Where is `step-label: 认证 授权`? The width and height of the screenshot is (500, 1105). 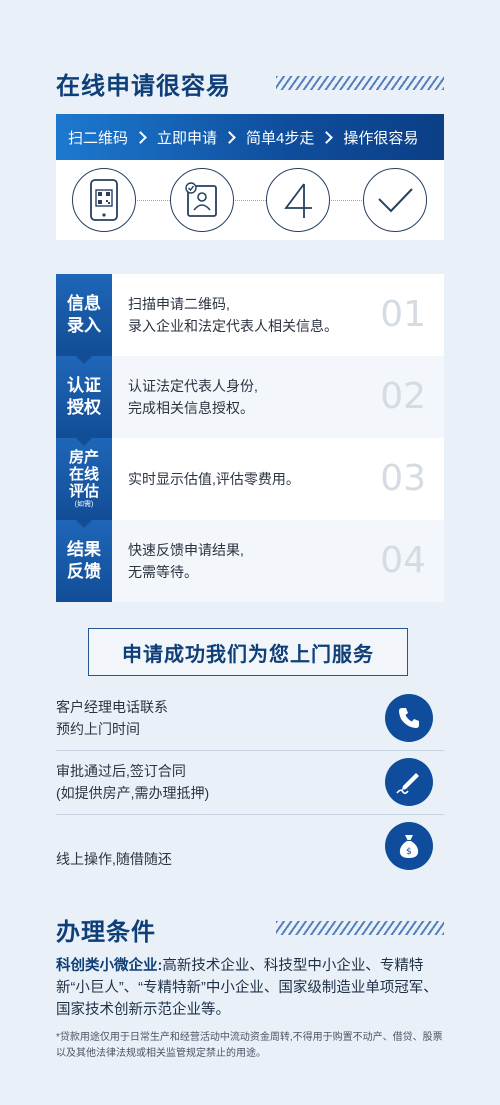
step-label: 认证 授权 is located at coordinates (84, 401).